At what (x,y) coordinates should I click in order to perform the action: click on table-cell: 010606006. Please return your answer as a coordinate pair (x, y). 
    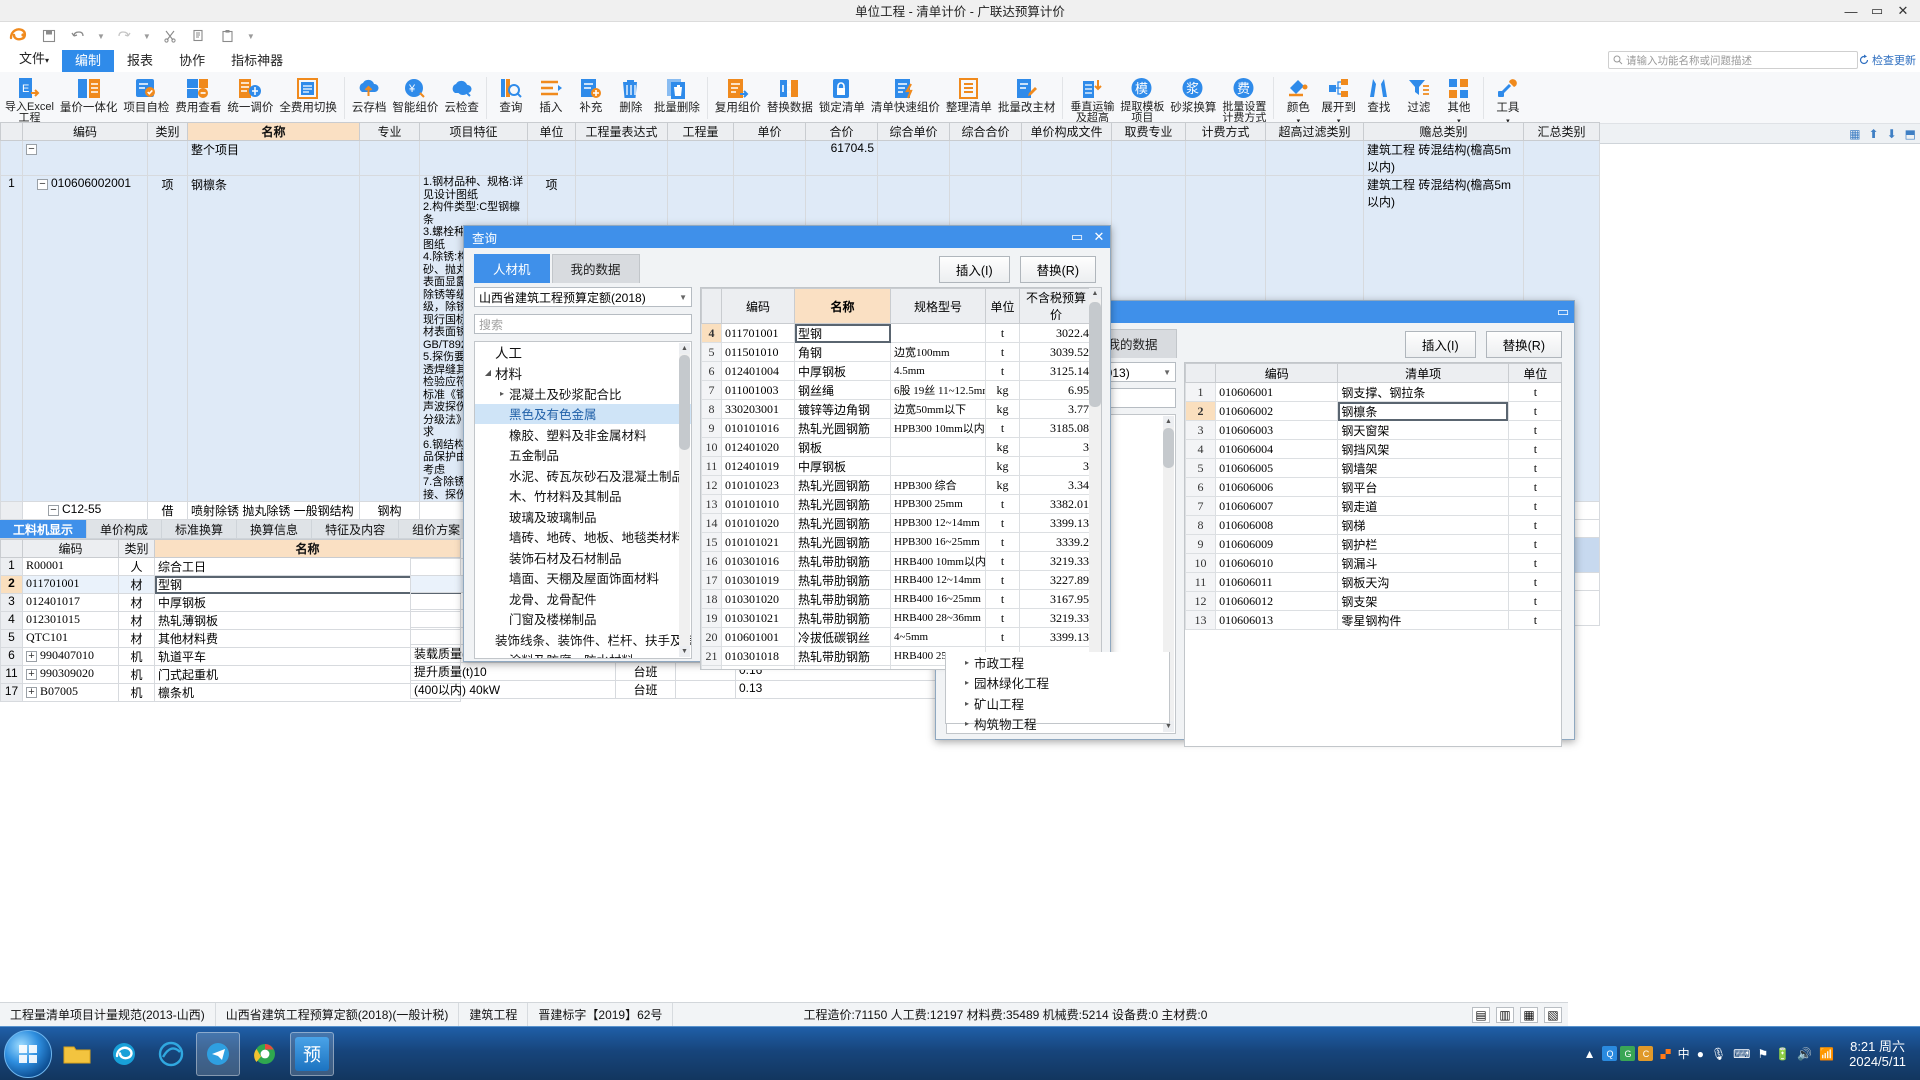
    Looking at the image, I should click on (1277, 487).